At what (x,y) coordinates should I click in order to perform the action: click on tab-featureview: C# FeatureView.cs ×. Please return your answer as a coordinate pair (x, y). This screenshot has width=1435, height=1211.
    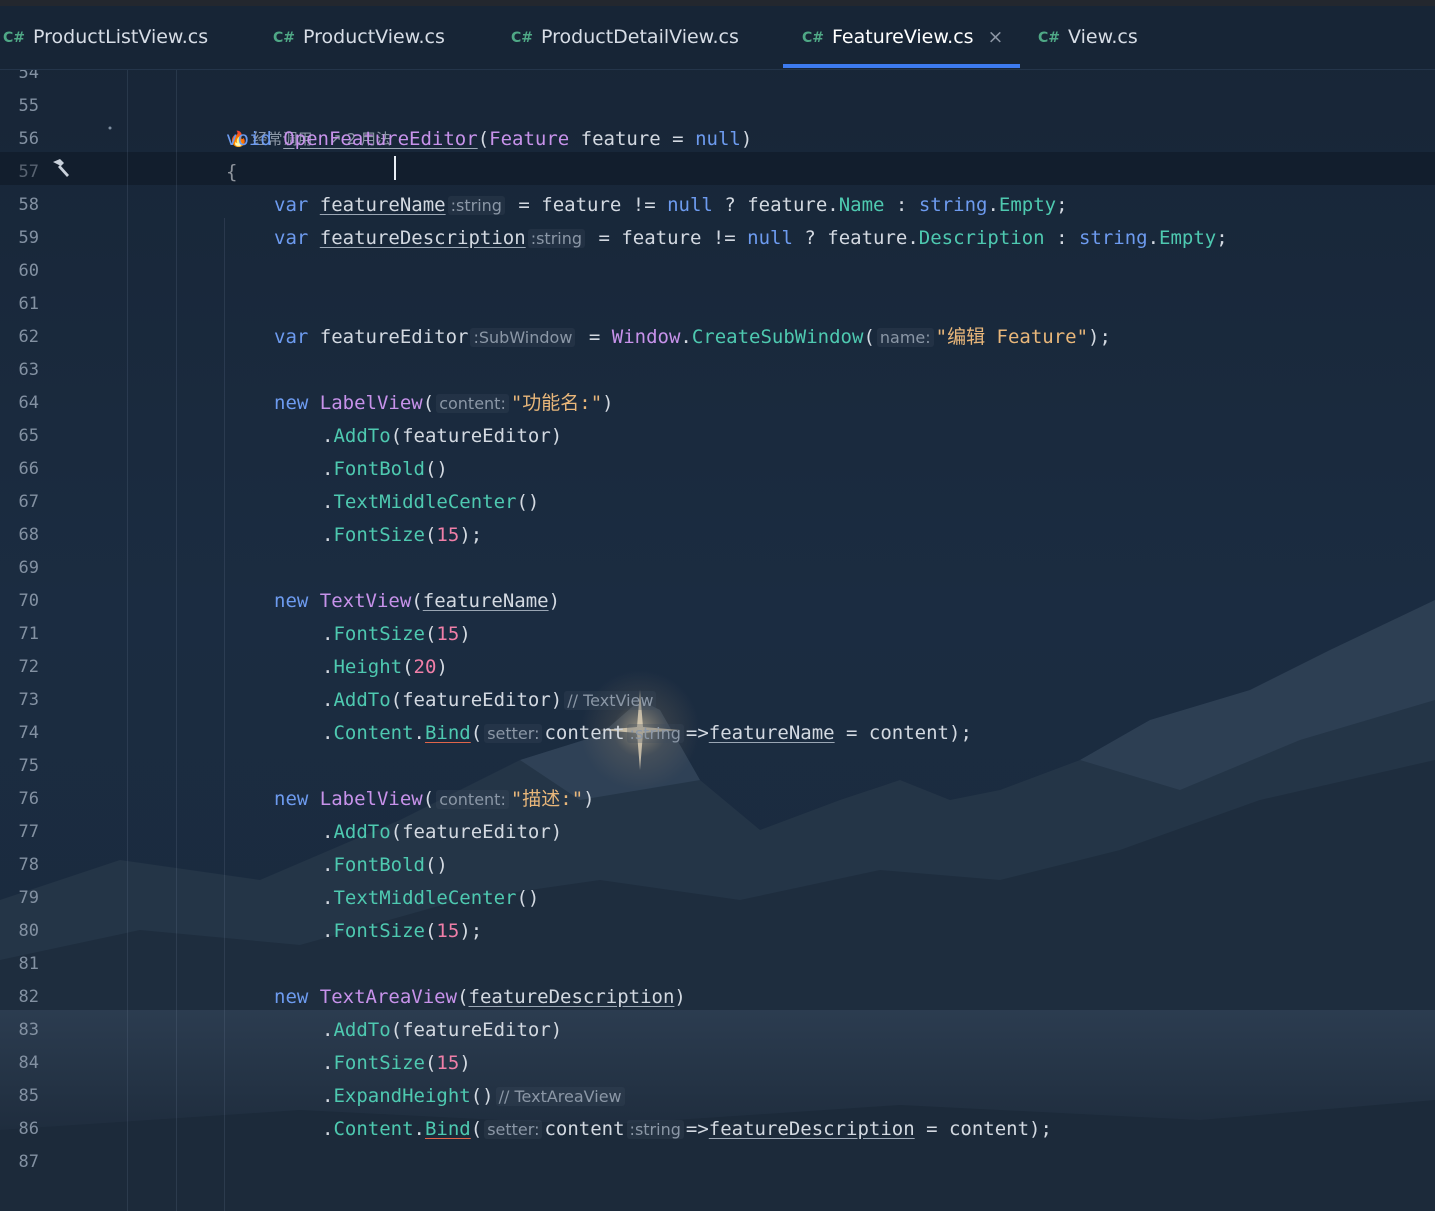
    Looking at the image, I should click on (902, 37).